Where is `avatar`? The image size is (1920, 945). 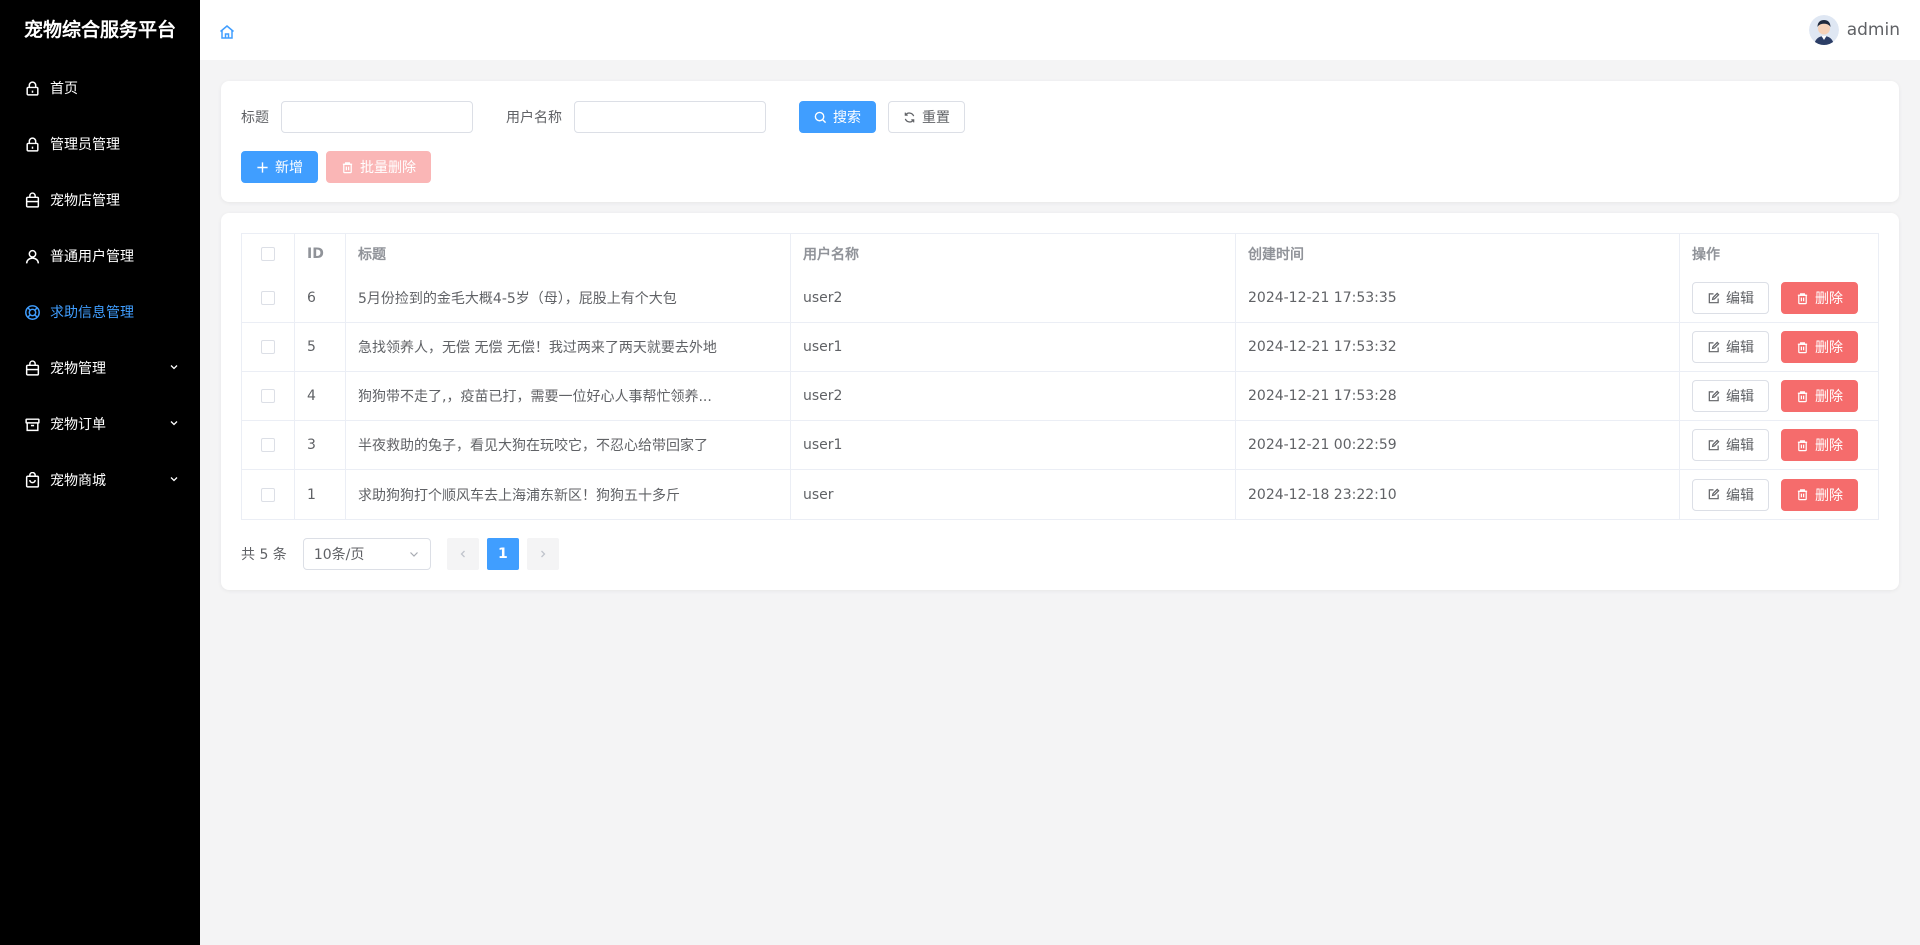
avatar is located at coordinates (1823, 30).